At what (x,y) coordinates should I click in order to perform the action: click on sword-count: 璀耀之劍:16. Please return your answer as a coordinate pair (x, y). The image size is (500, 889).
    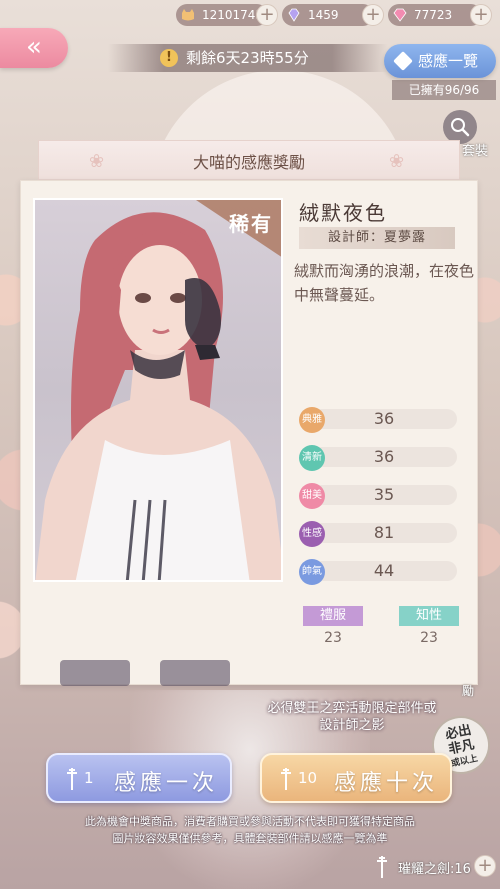
    Looking at the image, I should click on (434, 869).